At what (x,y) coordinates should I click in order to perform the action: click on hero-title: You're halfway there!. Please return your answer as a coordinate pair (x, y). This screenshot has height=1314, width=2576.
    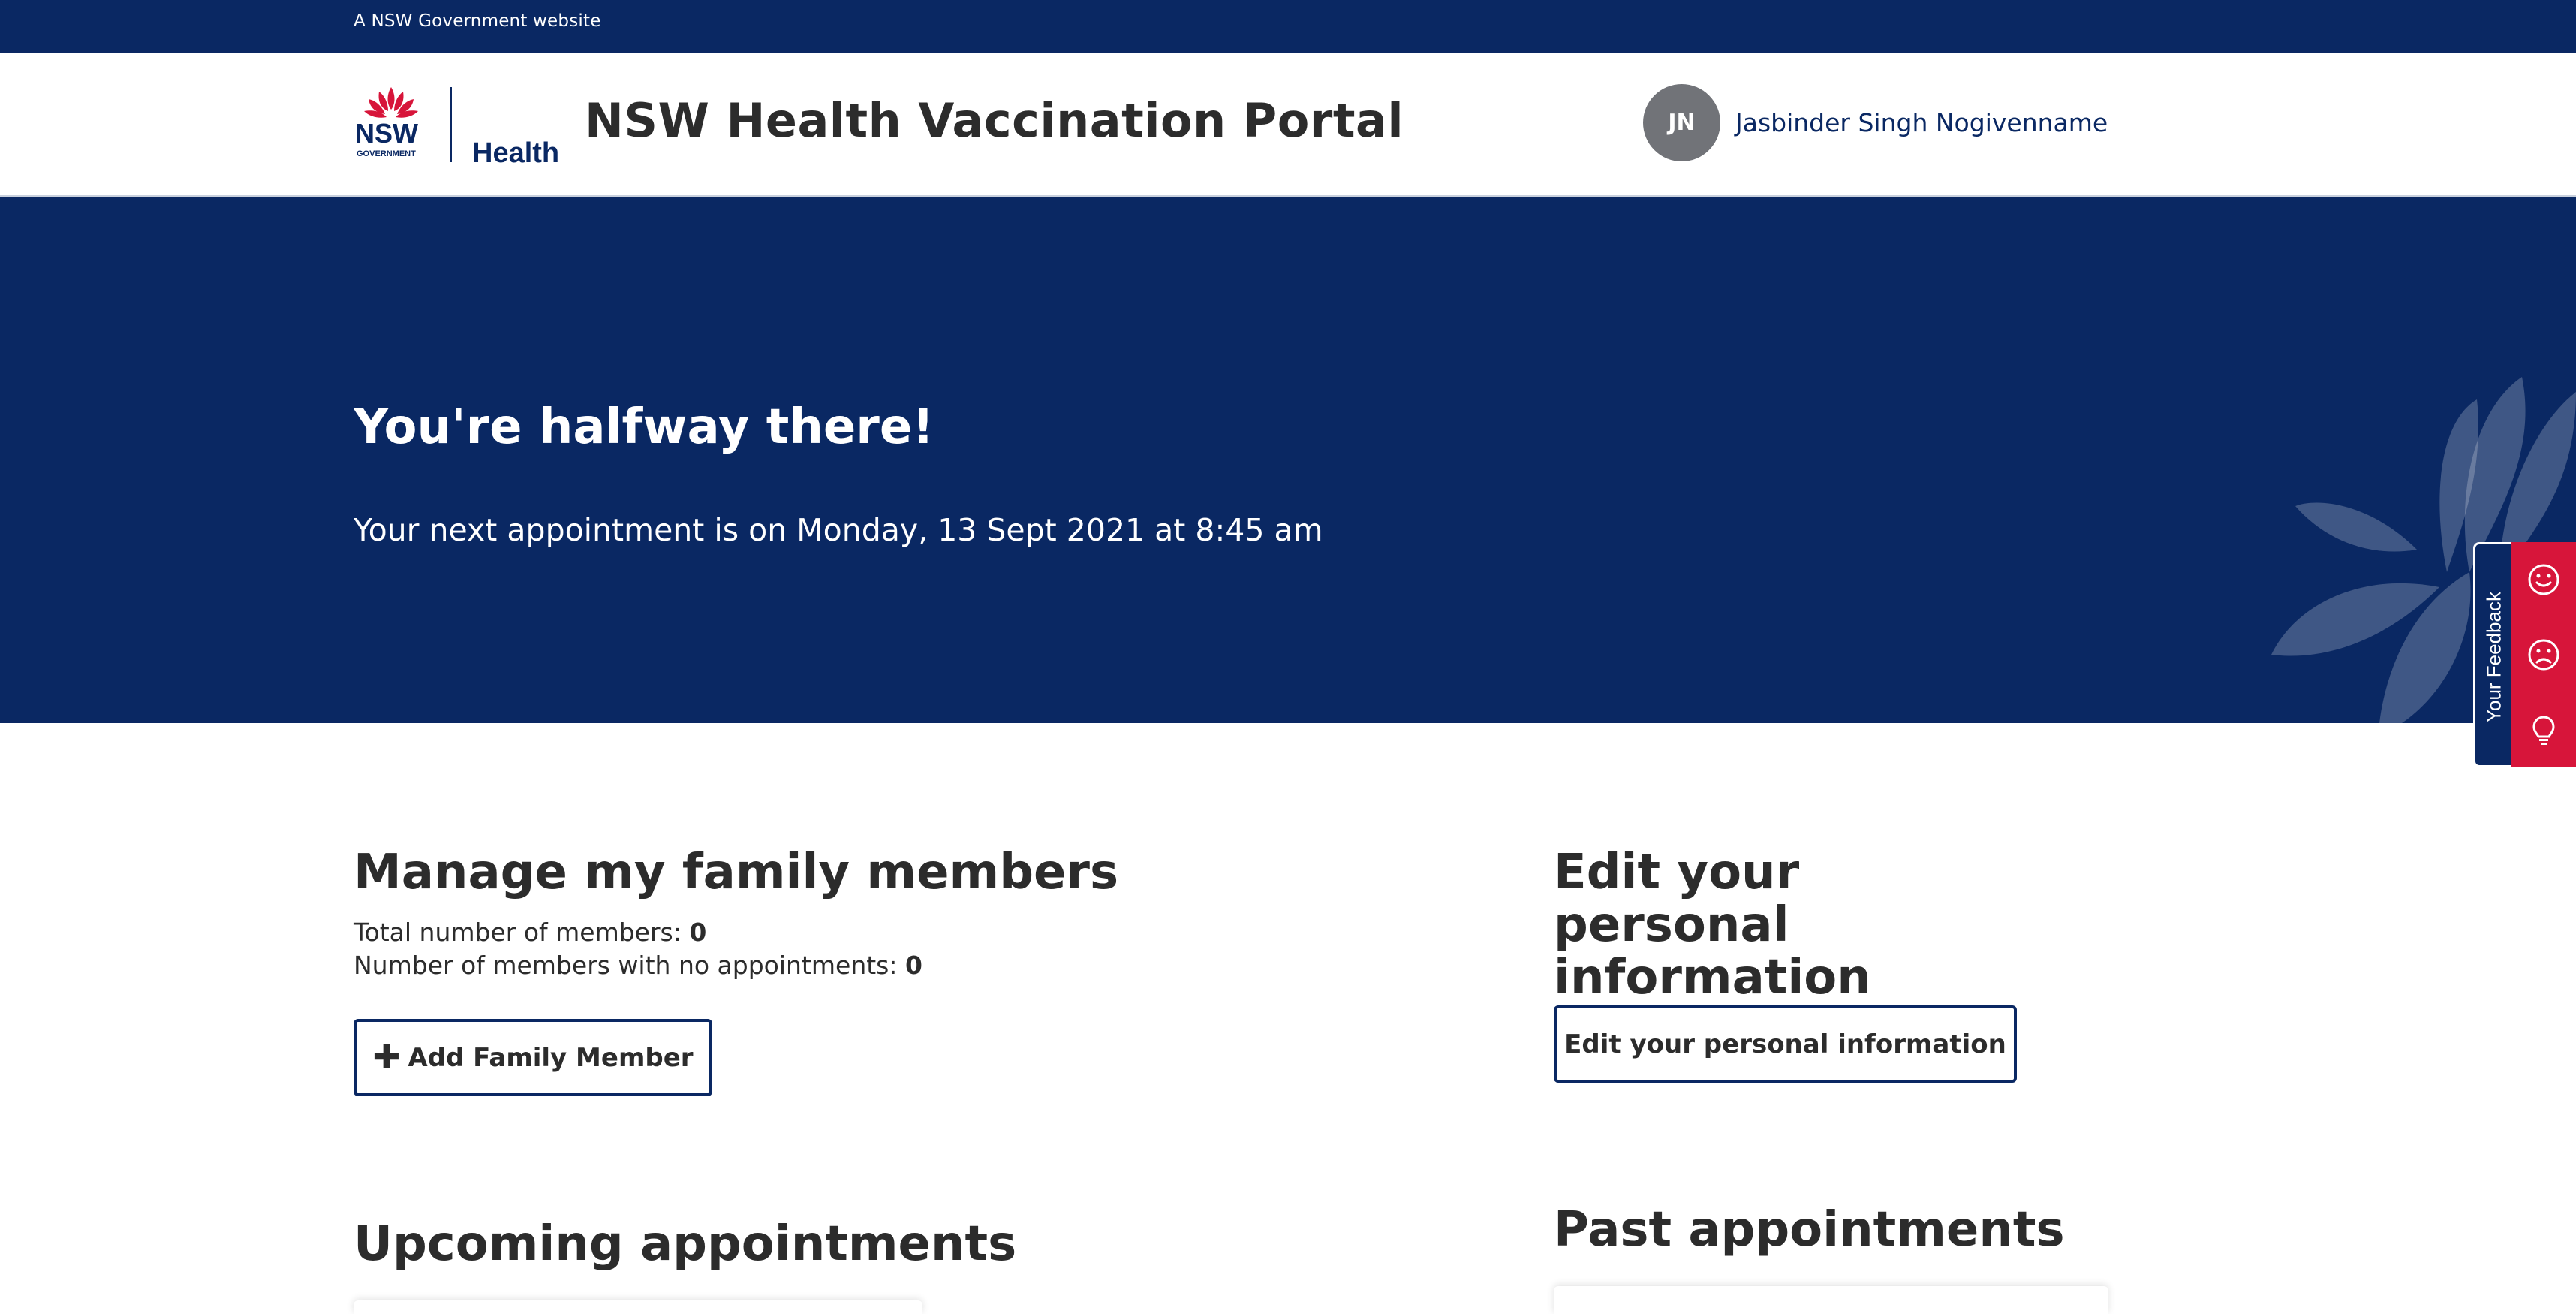
    Looking at the image, I should click on (644, 427).